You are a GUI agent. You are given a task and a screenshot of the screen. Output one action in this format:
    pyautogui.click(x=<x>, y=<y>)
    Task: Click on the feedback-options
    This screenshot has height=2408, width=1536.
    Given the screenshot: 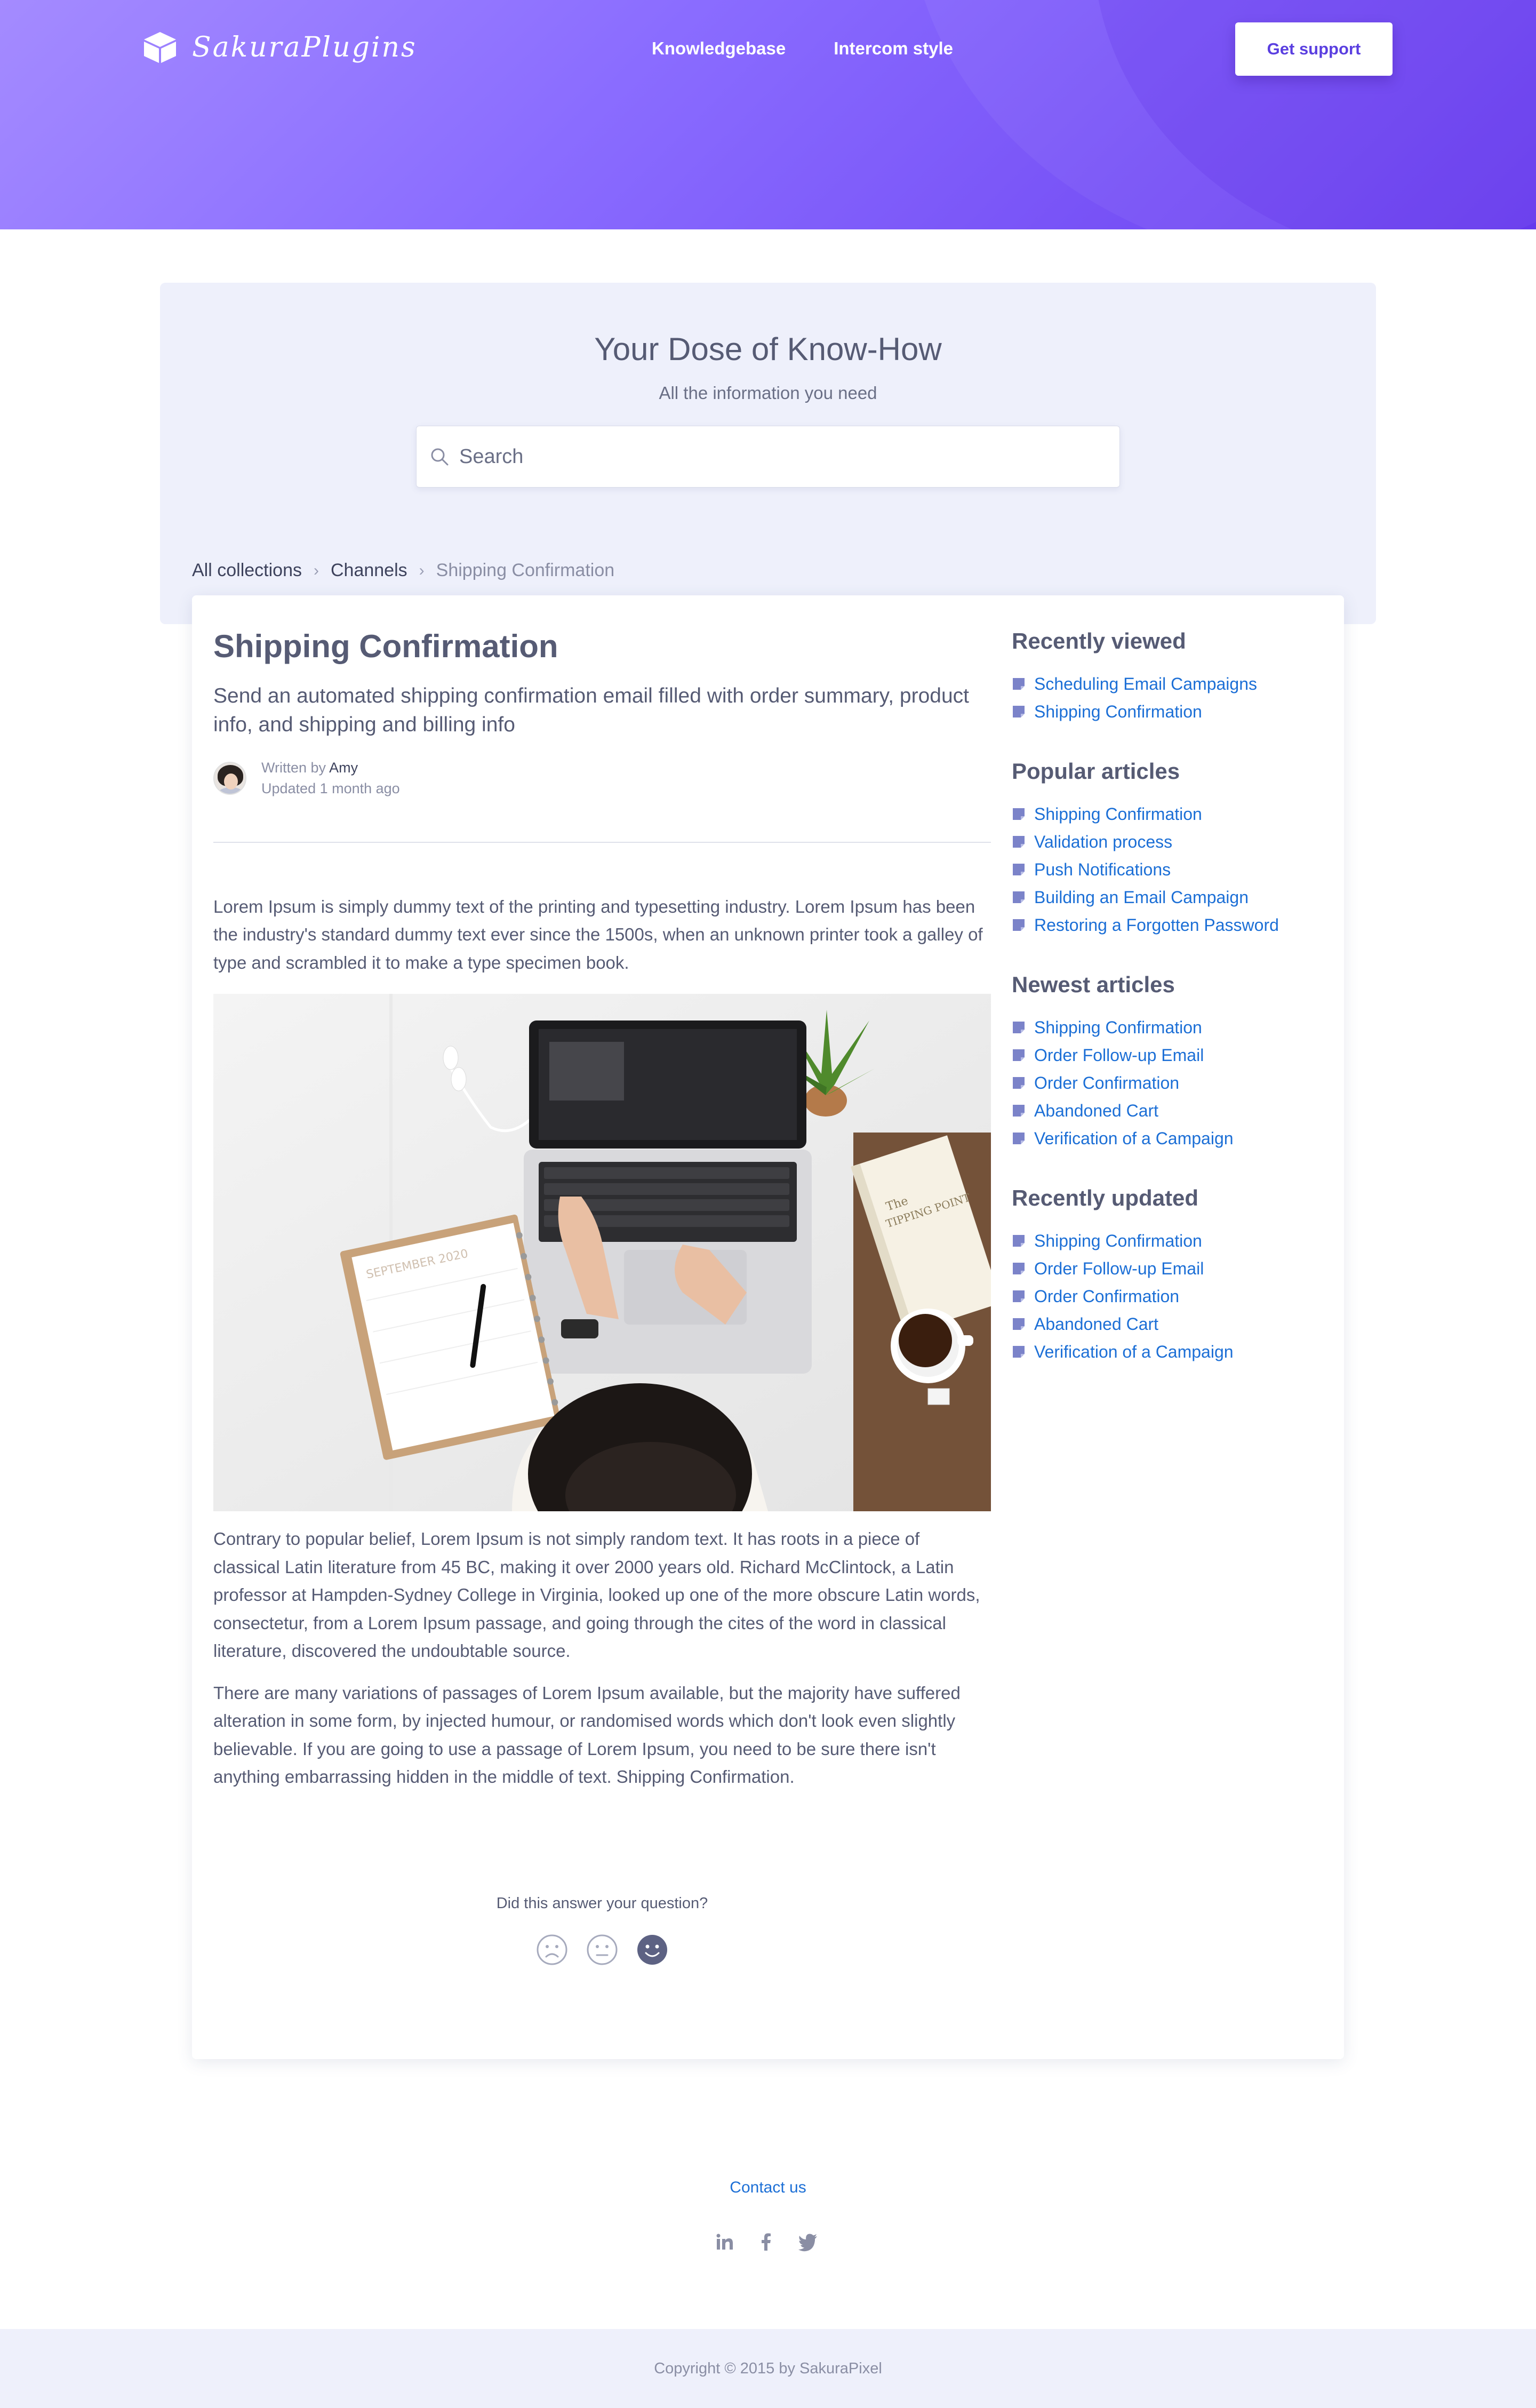 What is the action you would take?
    pyautogui.click(x=602, y=1950)
    